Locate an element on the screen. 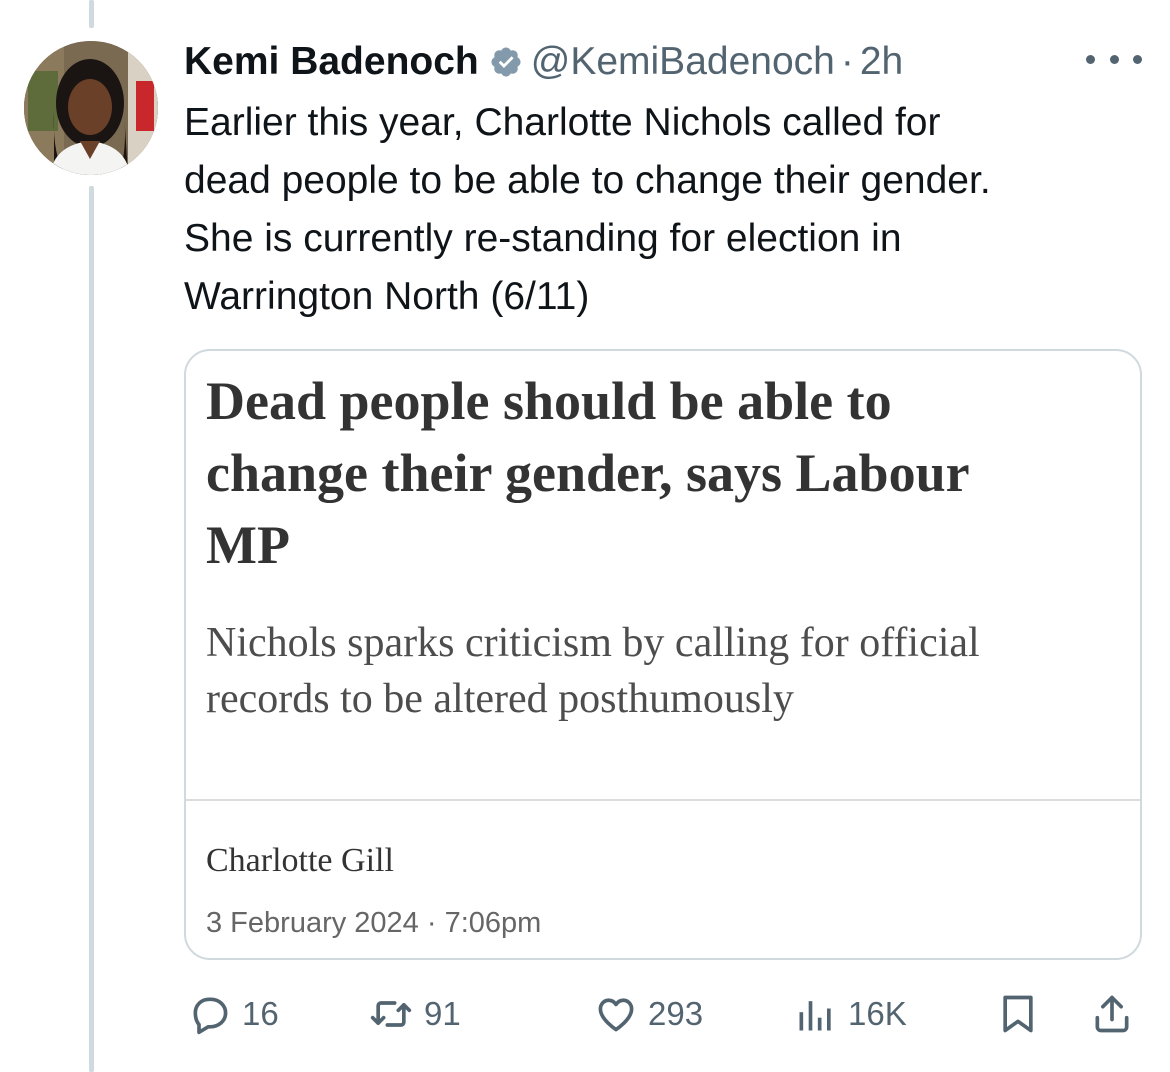  retweet-icon is located at coordinates (391, 1014).